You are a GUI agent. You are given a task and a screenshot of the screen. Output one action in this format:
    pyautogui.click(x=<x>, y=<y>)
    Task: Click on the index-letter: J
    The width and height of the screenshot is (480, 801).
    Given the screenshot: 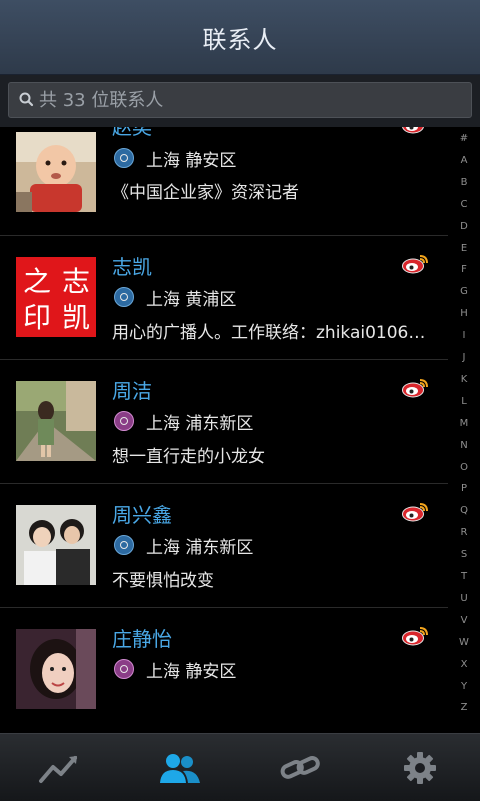 What is the action you would take?
    pyautogui.click(x=464, y=357)
    